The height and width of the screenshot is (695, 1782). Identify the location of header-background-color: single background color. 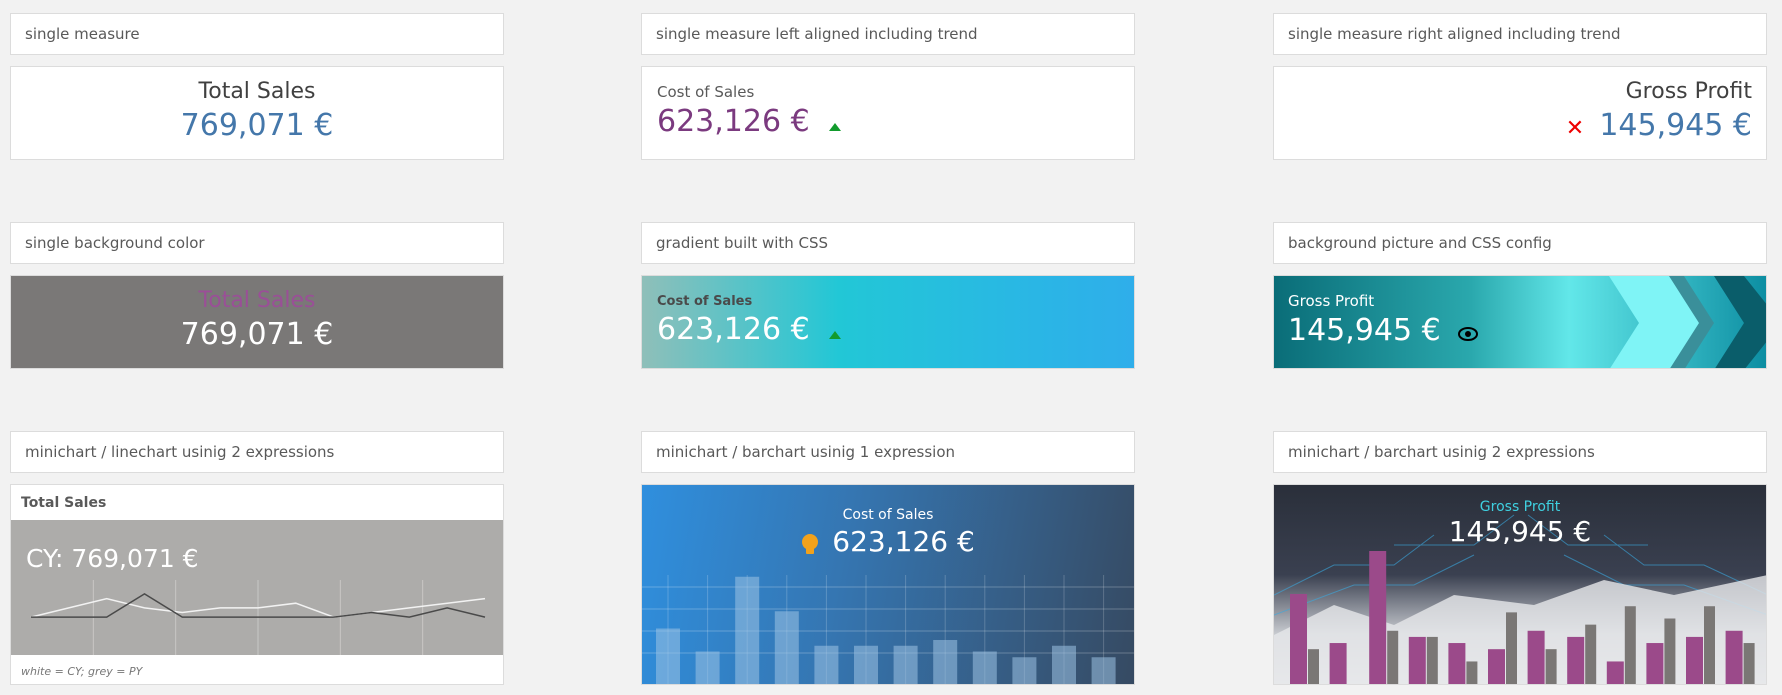
(257, 243).